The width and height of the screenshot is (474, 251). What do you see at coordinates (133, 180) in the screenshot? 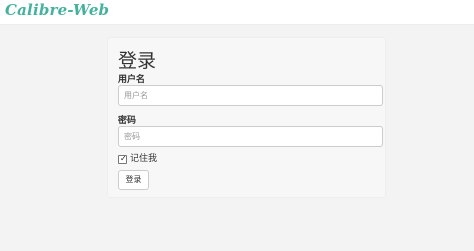
I see `login-button: 登录` at bounding box center [133, 180].